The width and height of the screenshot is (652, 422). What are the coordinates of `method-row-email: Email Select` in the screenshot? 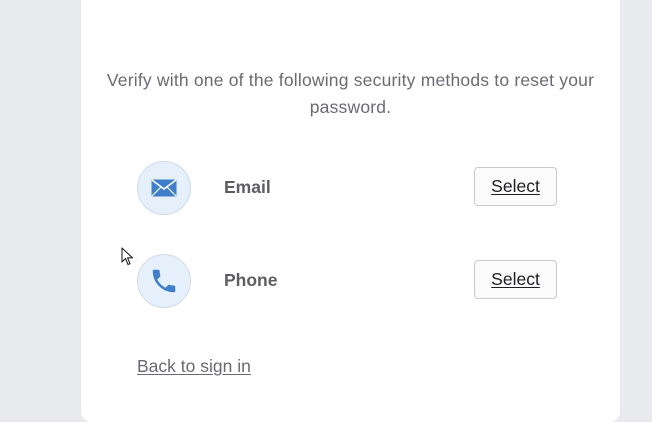 It's located at (348, 189).